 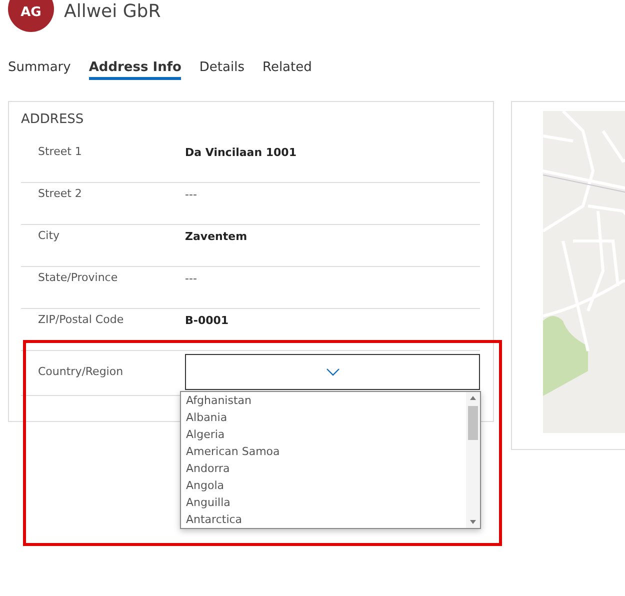 What do you see at coordinates (216, 236) in the screenshot?
I see `field-value: Zaventem` at bounding box center [216, 236].